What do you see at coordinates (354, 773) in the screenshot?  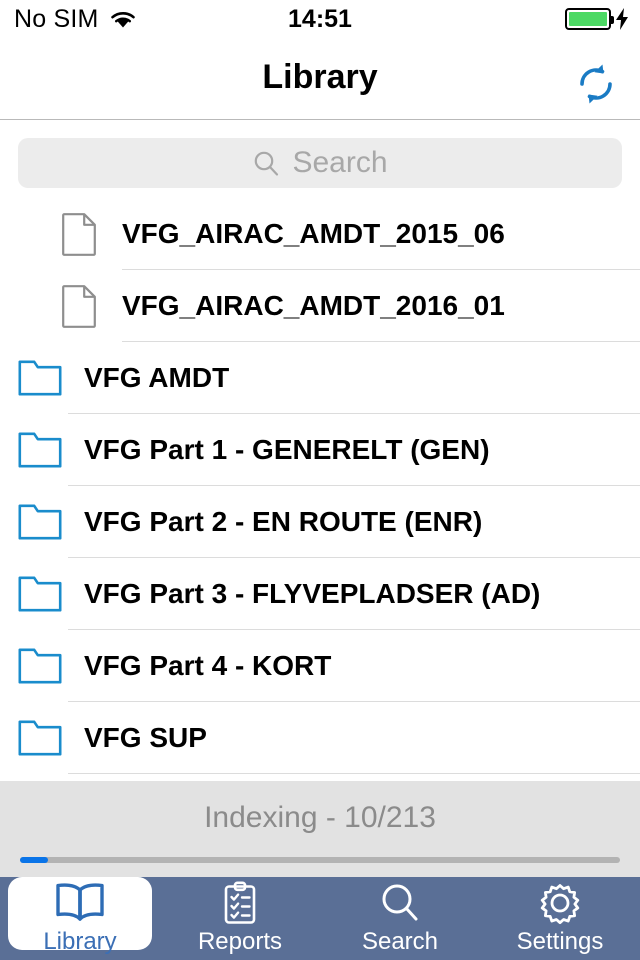 I see `list-separator` at bounding box center [354, 773].